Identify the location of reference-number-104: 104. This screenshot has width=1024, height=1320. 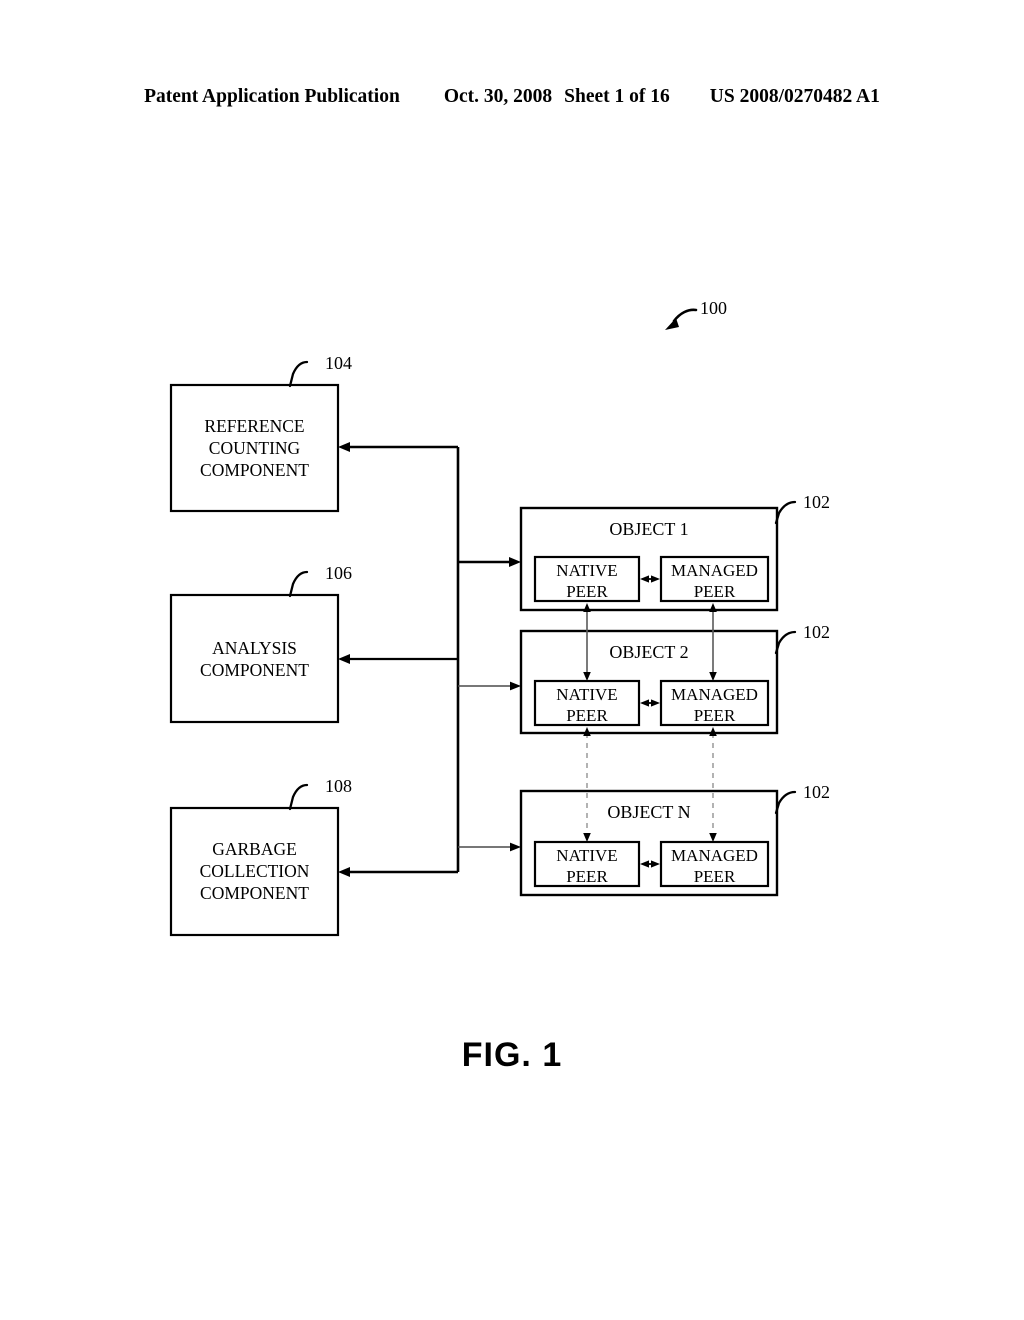
(338, 363).